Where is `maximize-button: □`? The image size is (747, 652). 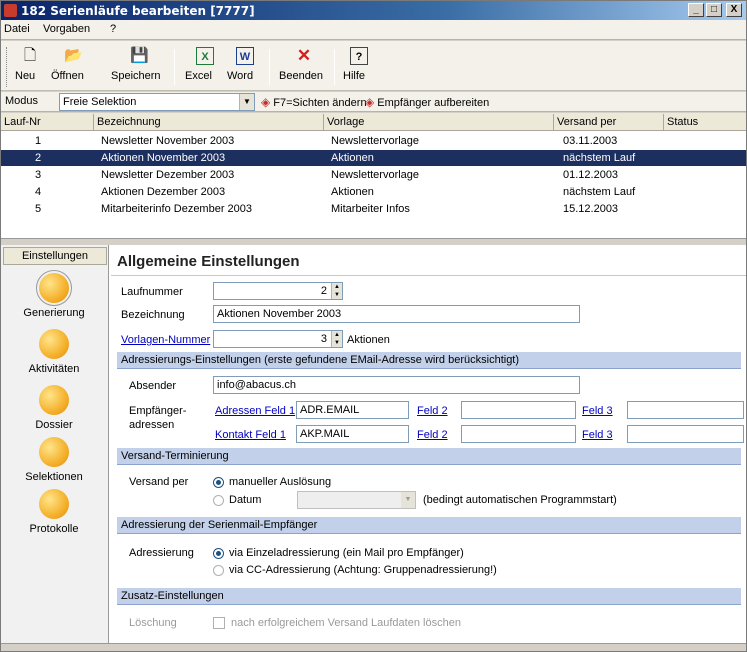 maximize-button: □ is located at coordinates (714, 10).